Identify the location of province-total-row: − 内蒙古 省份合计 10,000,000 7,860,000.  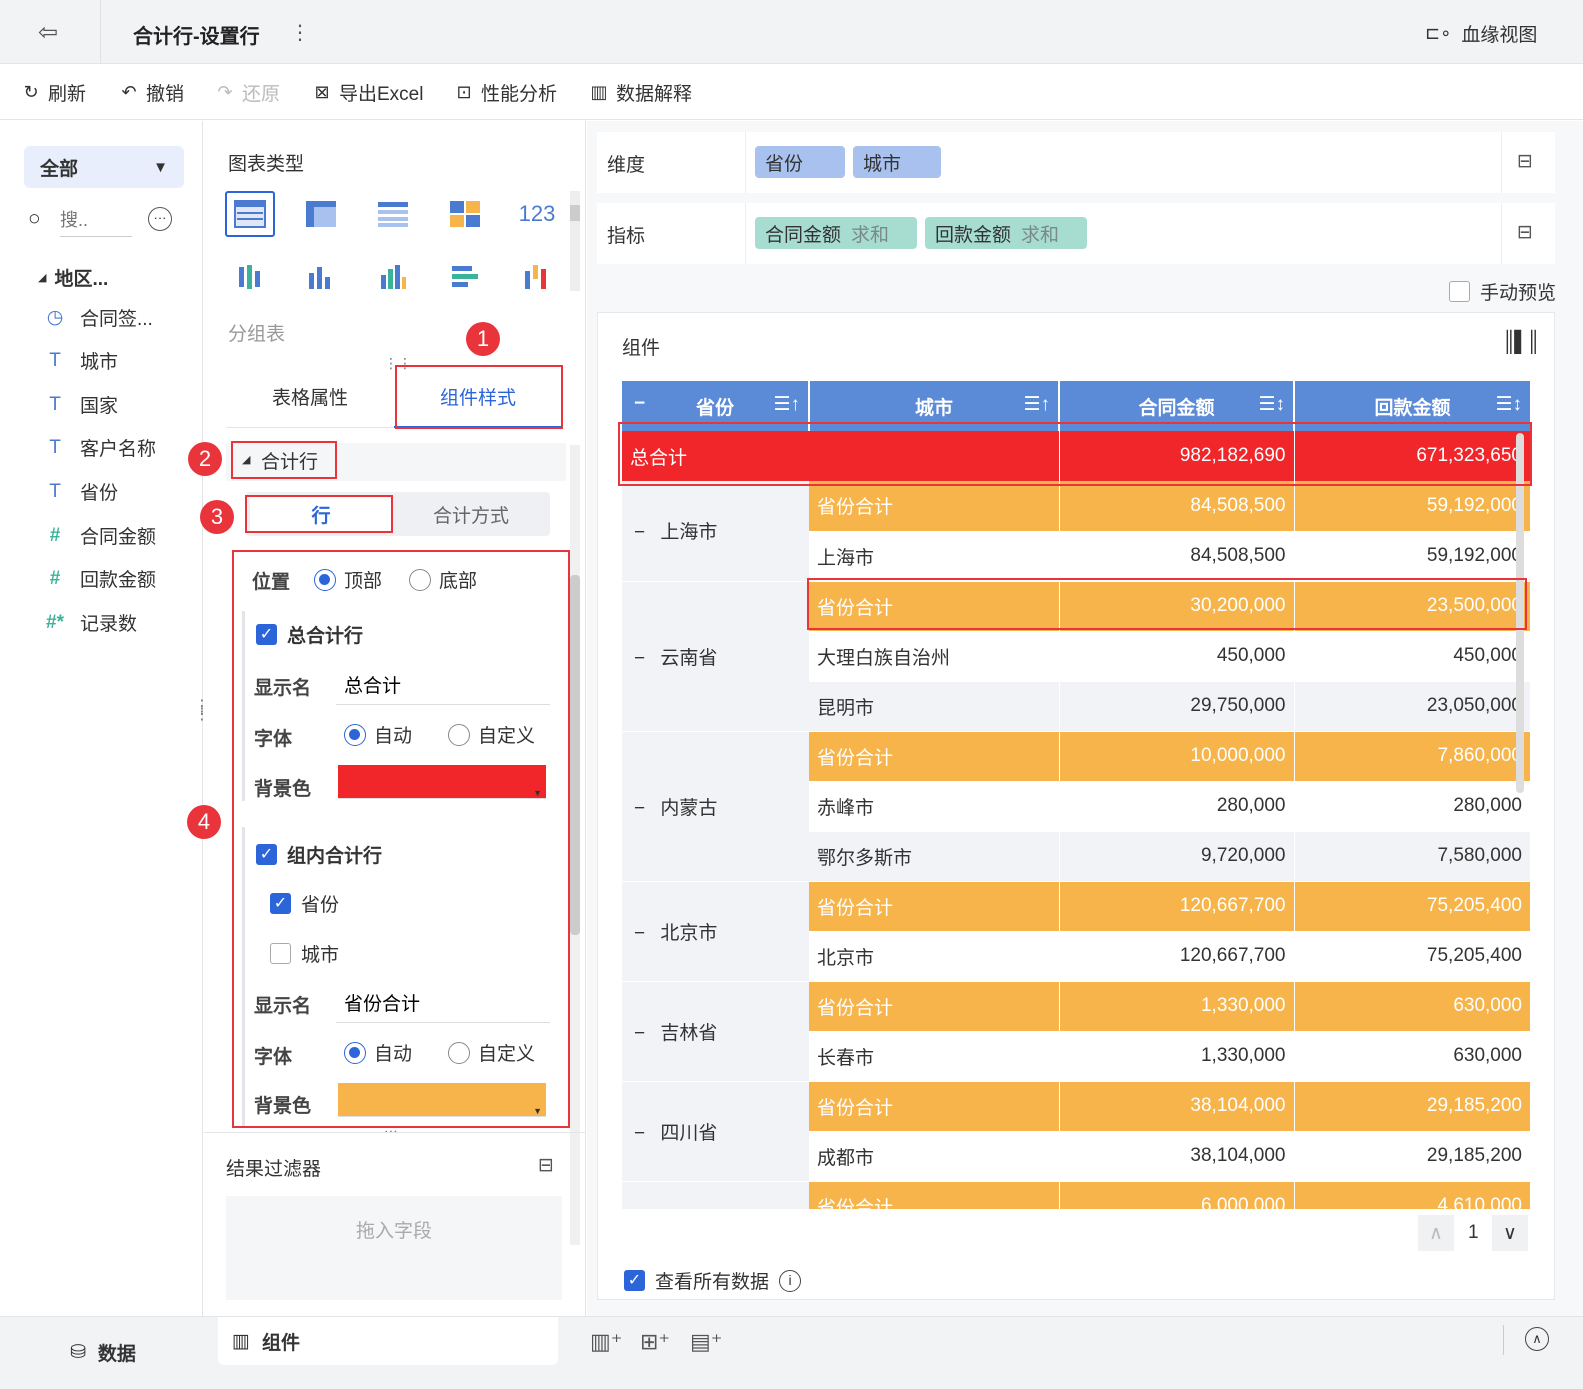
(1076, 806).